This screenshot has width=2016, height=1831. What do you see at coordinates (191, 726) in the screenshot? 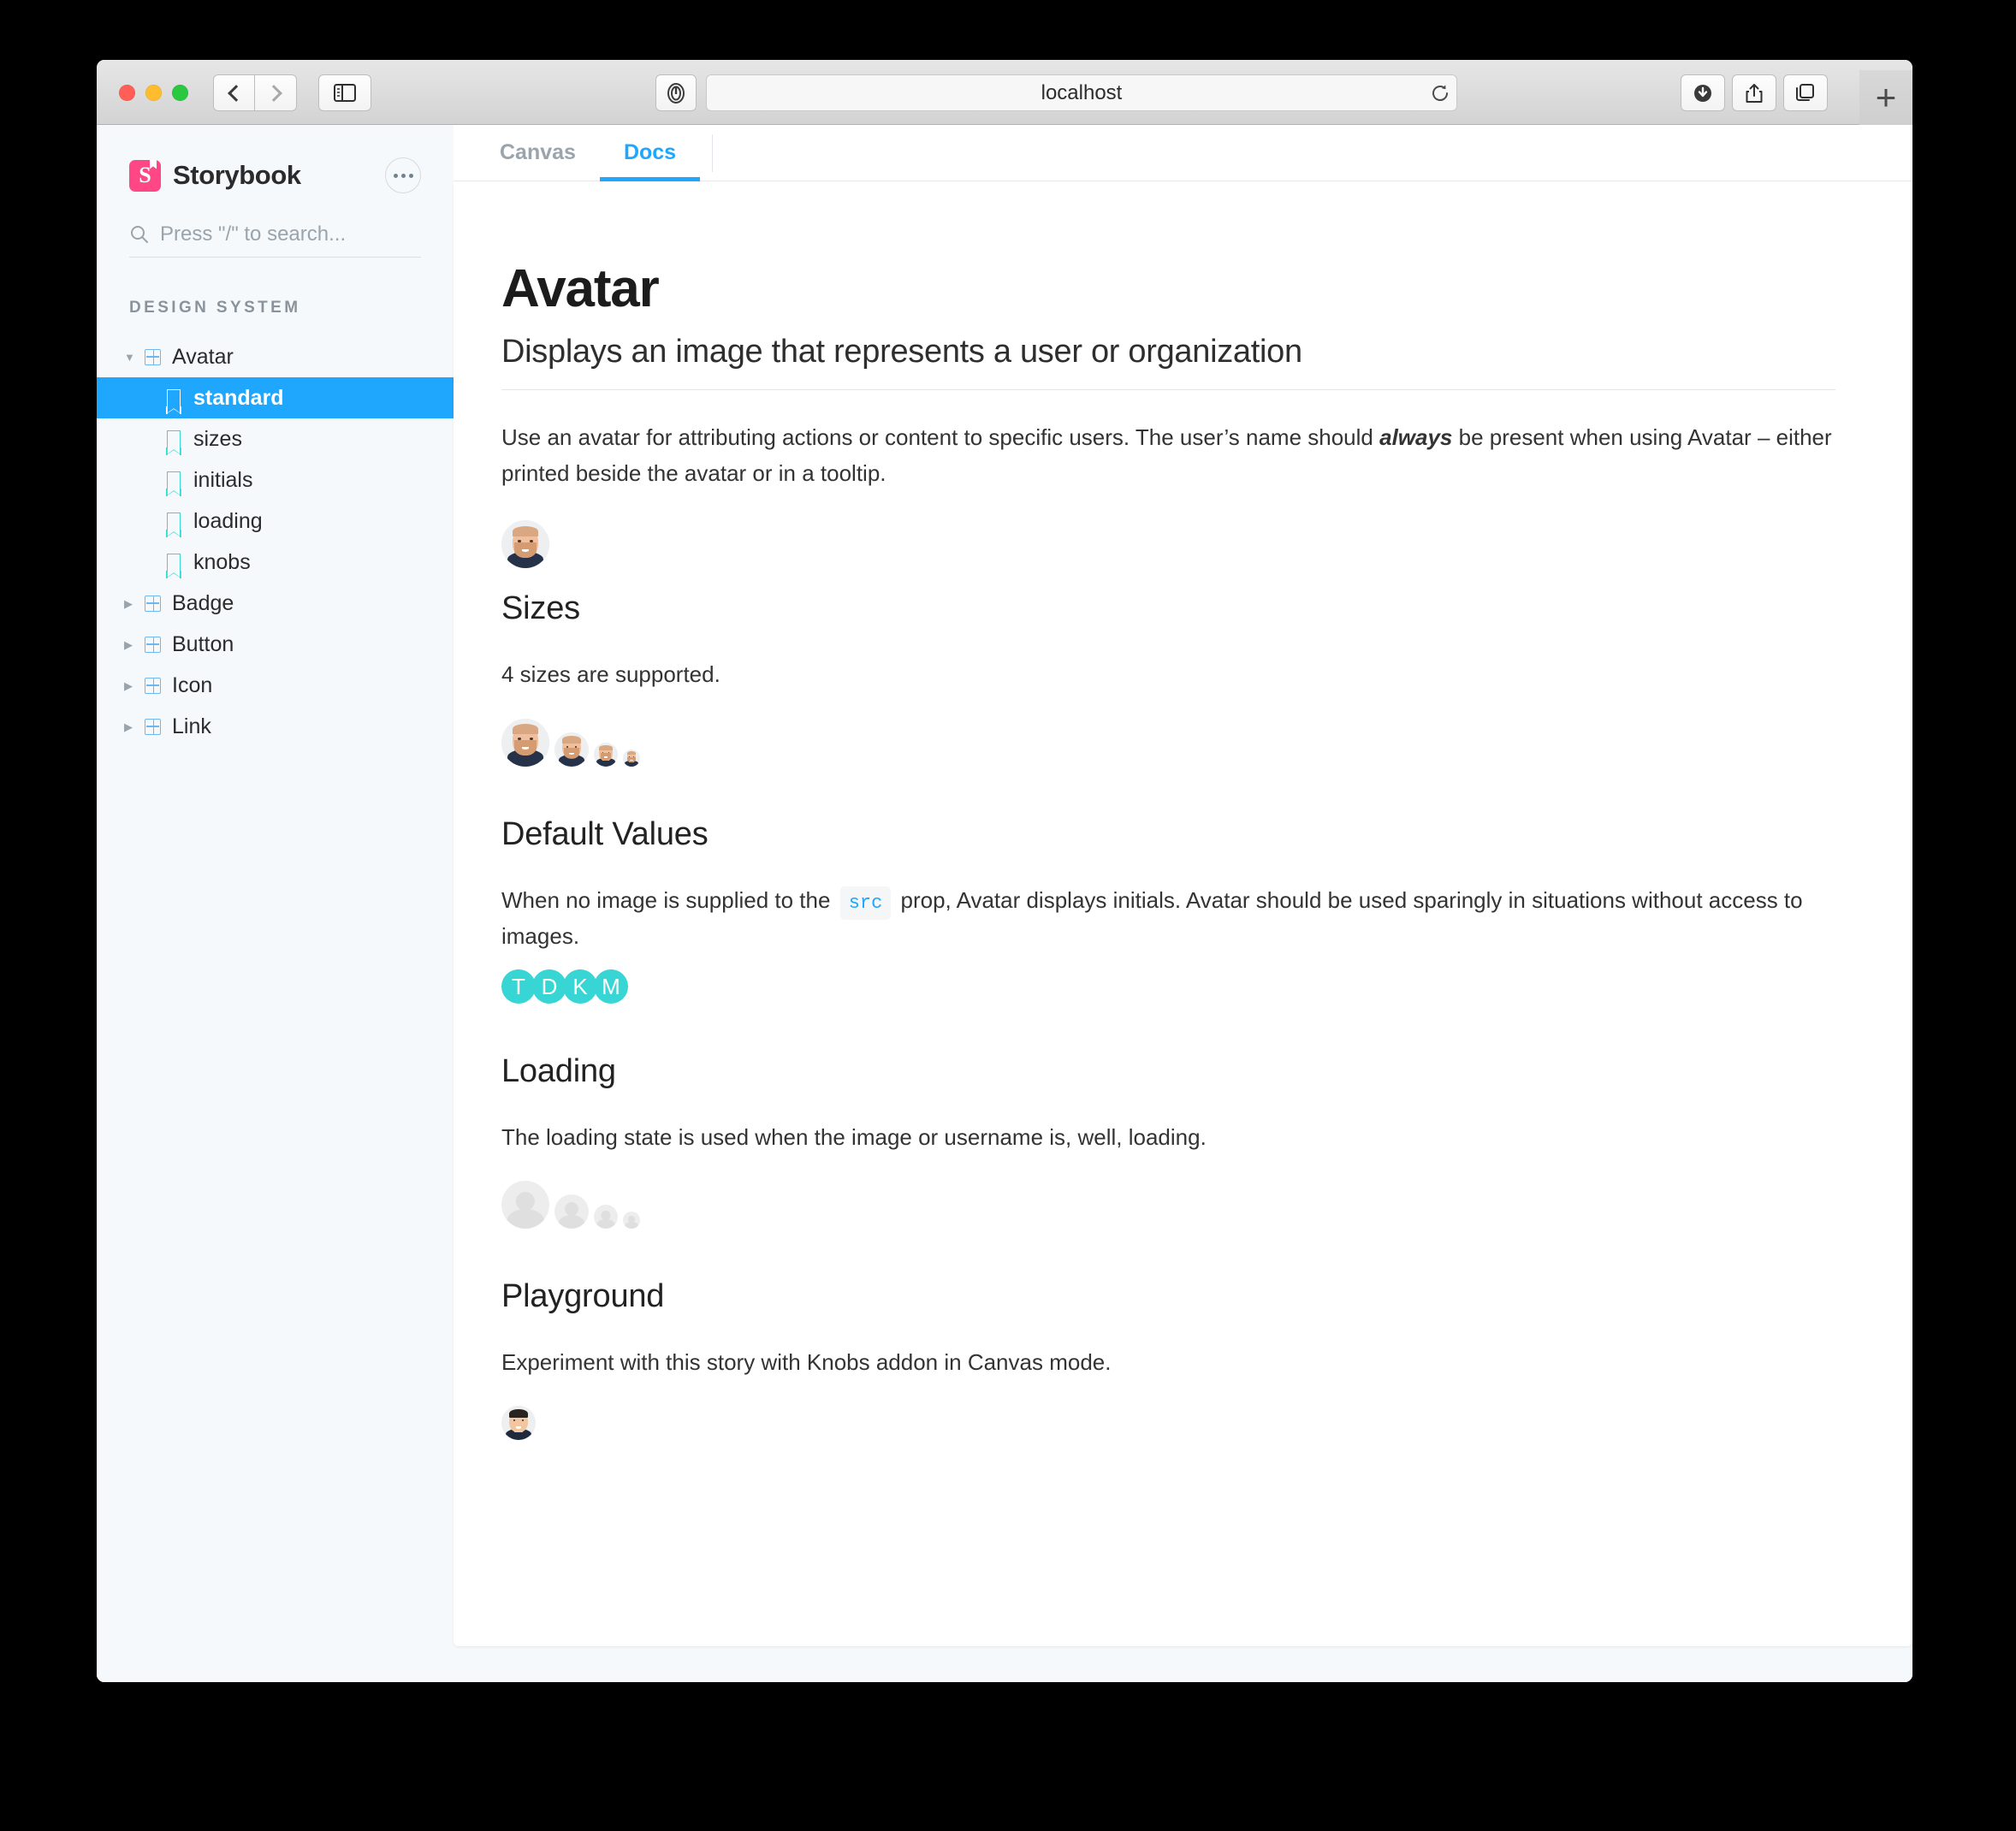
I see `sidebar-item-label: Link` at bounding box center [191, 726].